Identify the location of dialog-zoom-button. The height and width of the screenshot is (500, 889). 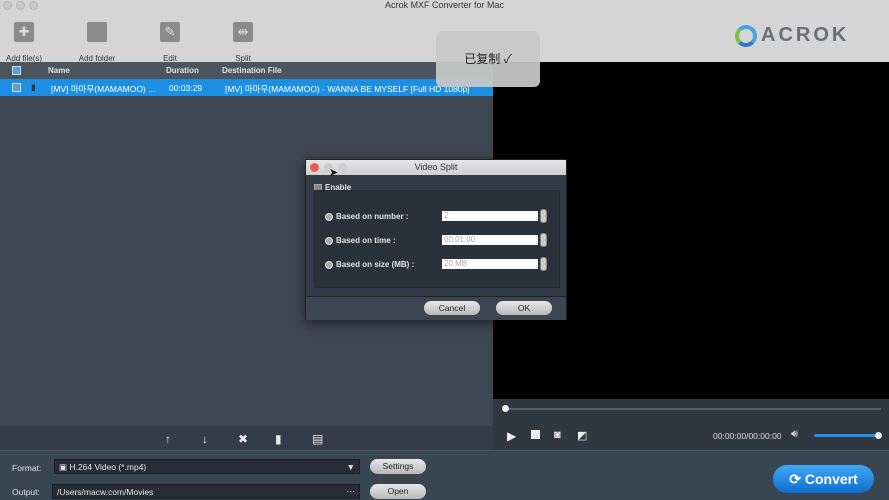
(342, 167).